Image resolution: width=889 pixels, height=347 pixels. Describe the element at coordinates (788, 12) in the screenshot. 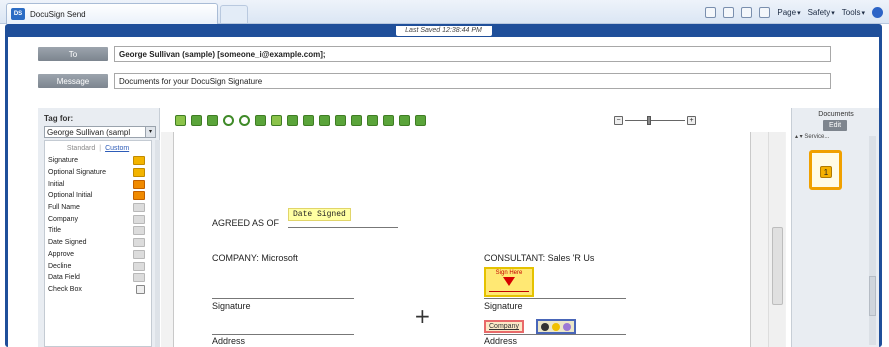

I see `page-menu: Page` at that location.